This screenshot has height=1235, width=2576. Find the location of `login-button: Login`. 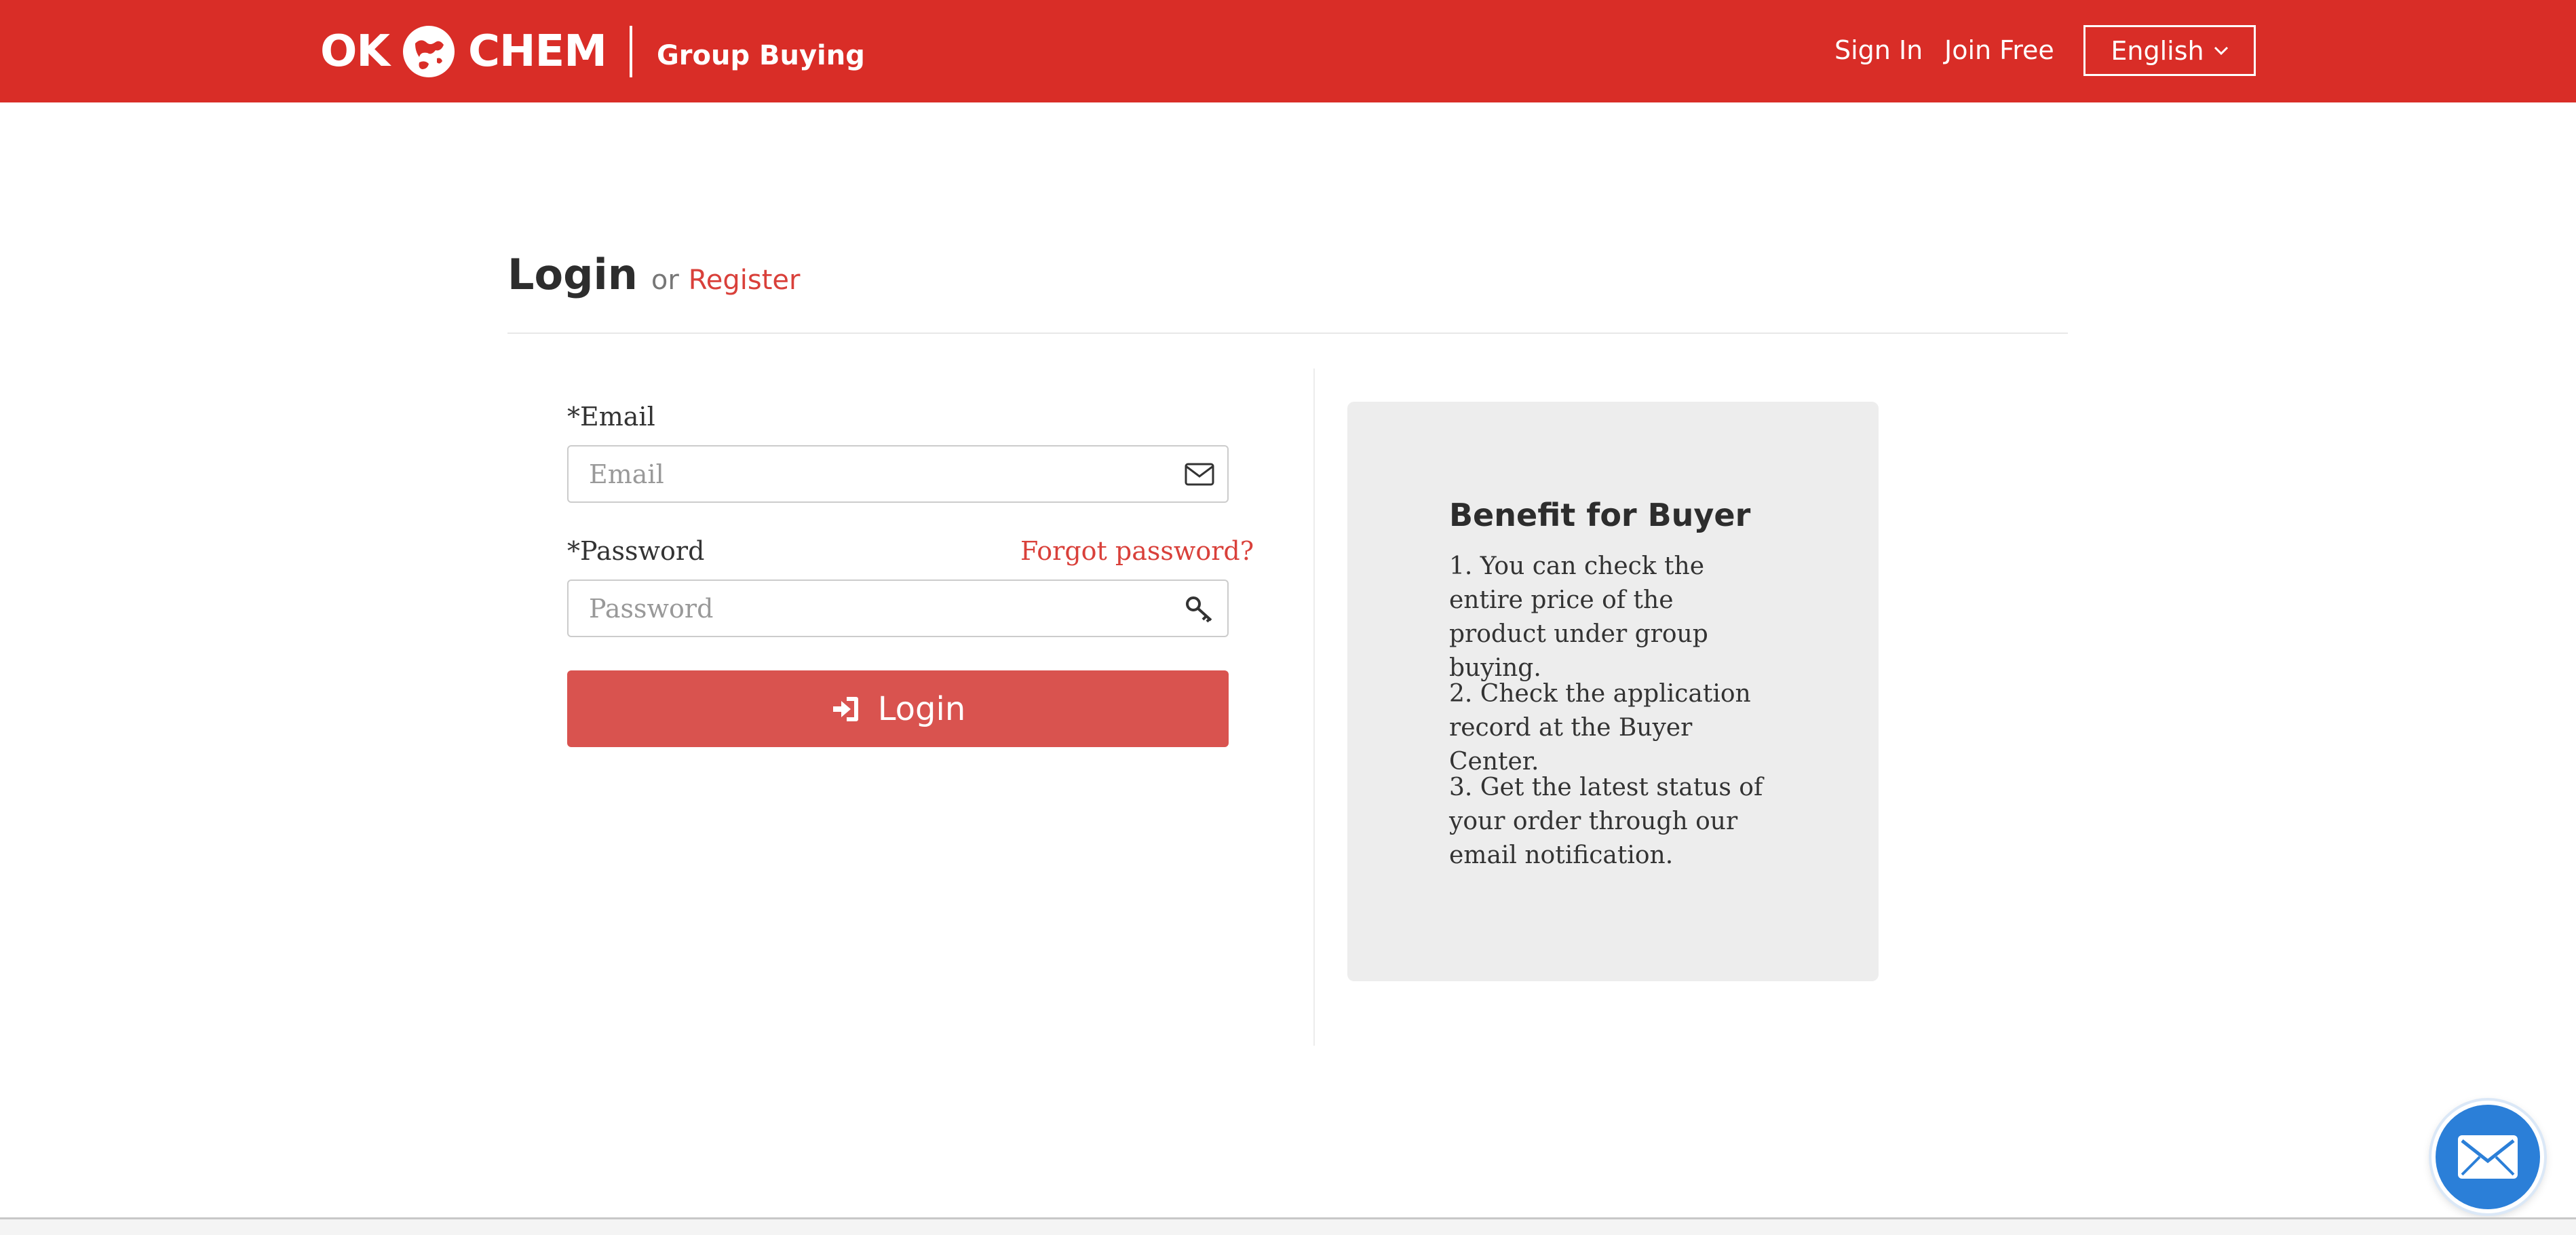

login-button: Login is located at coordinates (898, 708).